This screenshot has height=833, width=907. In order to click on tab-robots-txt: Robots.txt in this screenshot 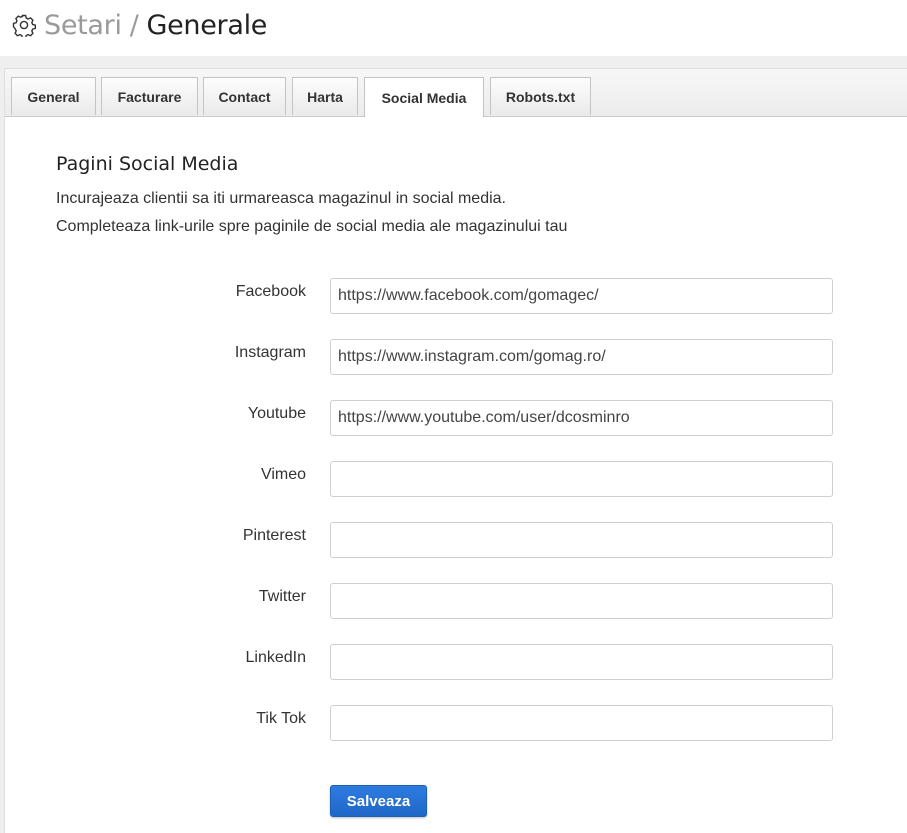, I will do `click(540, 96)`.